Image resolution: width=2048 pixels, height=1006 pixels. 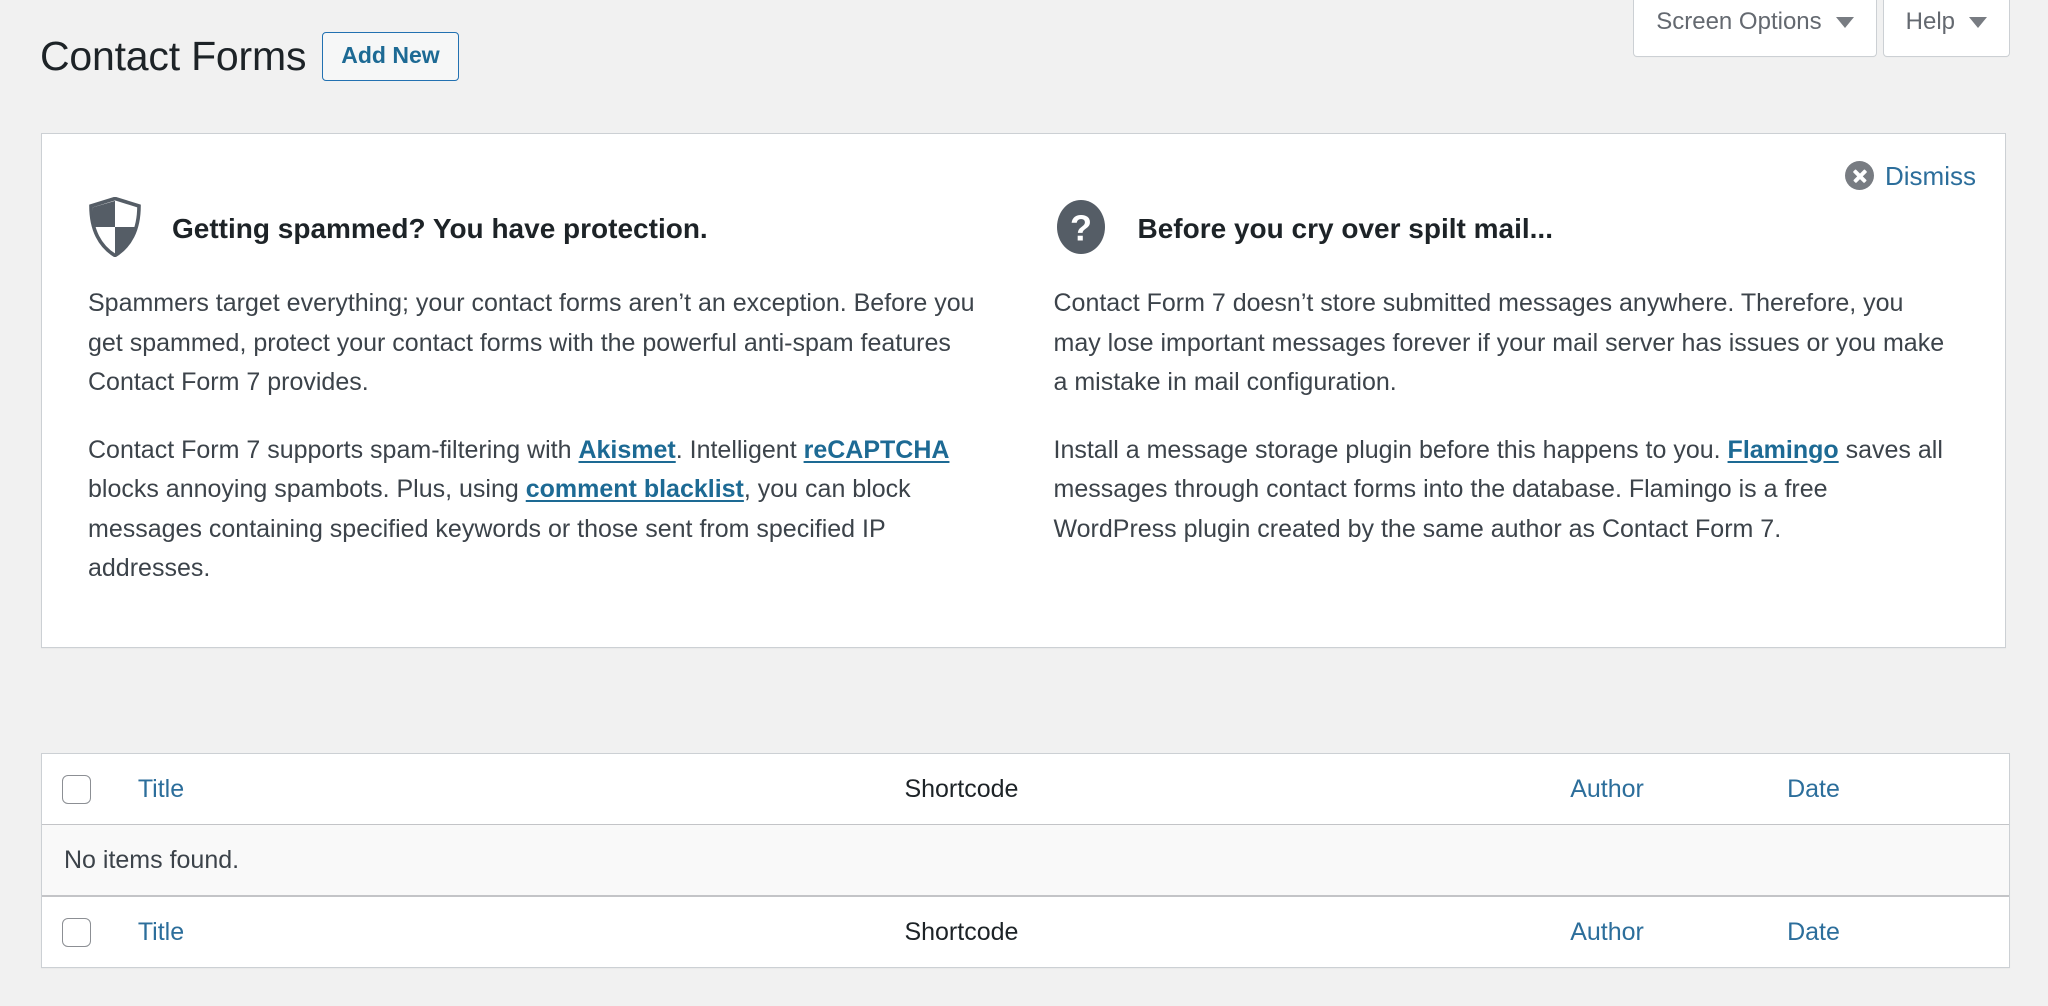 I want to click on screen-options-button: Screen Options, so click(x=1755, y=28).